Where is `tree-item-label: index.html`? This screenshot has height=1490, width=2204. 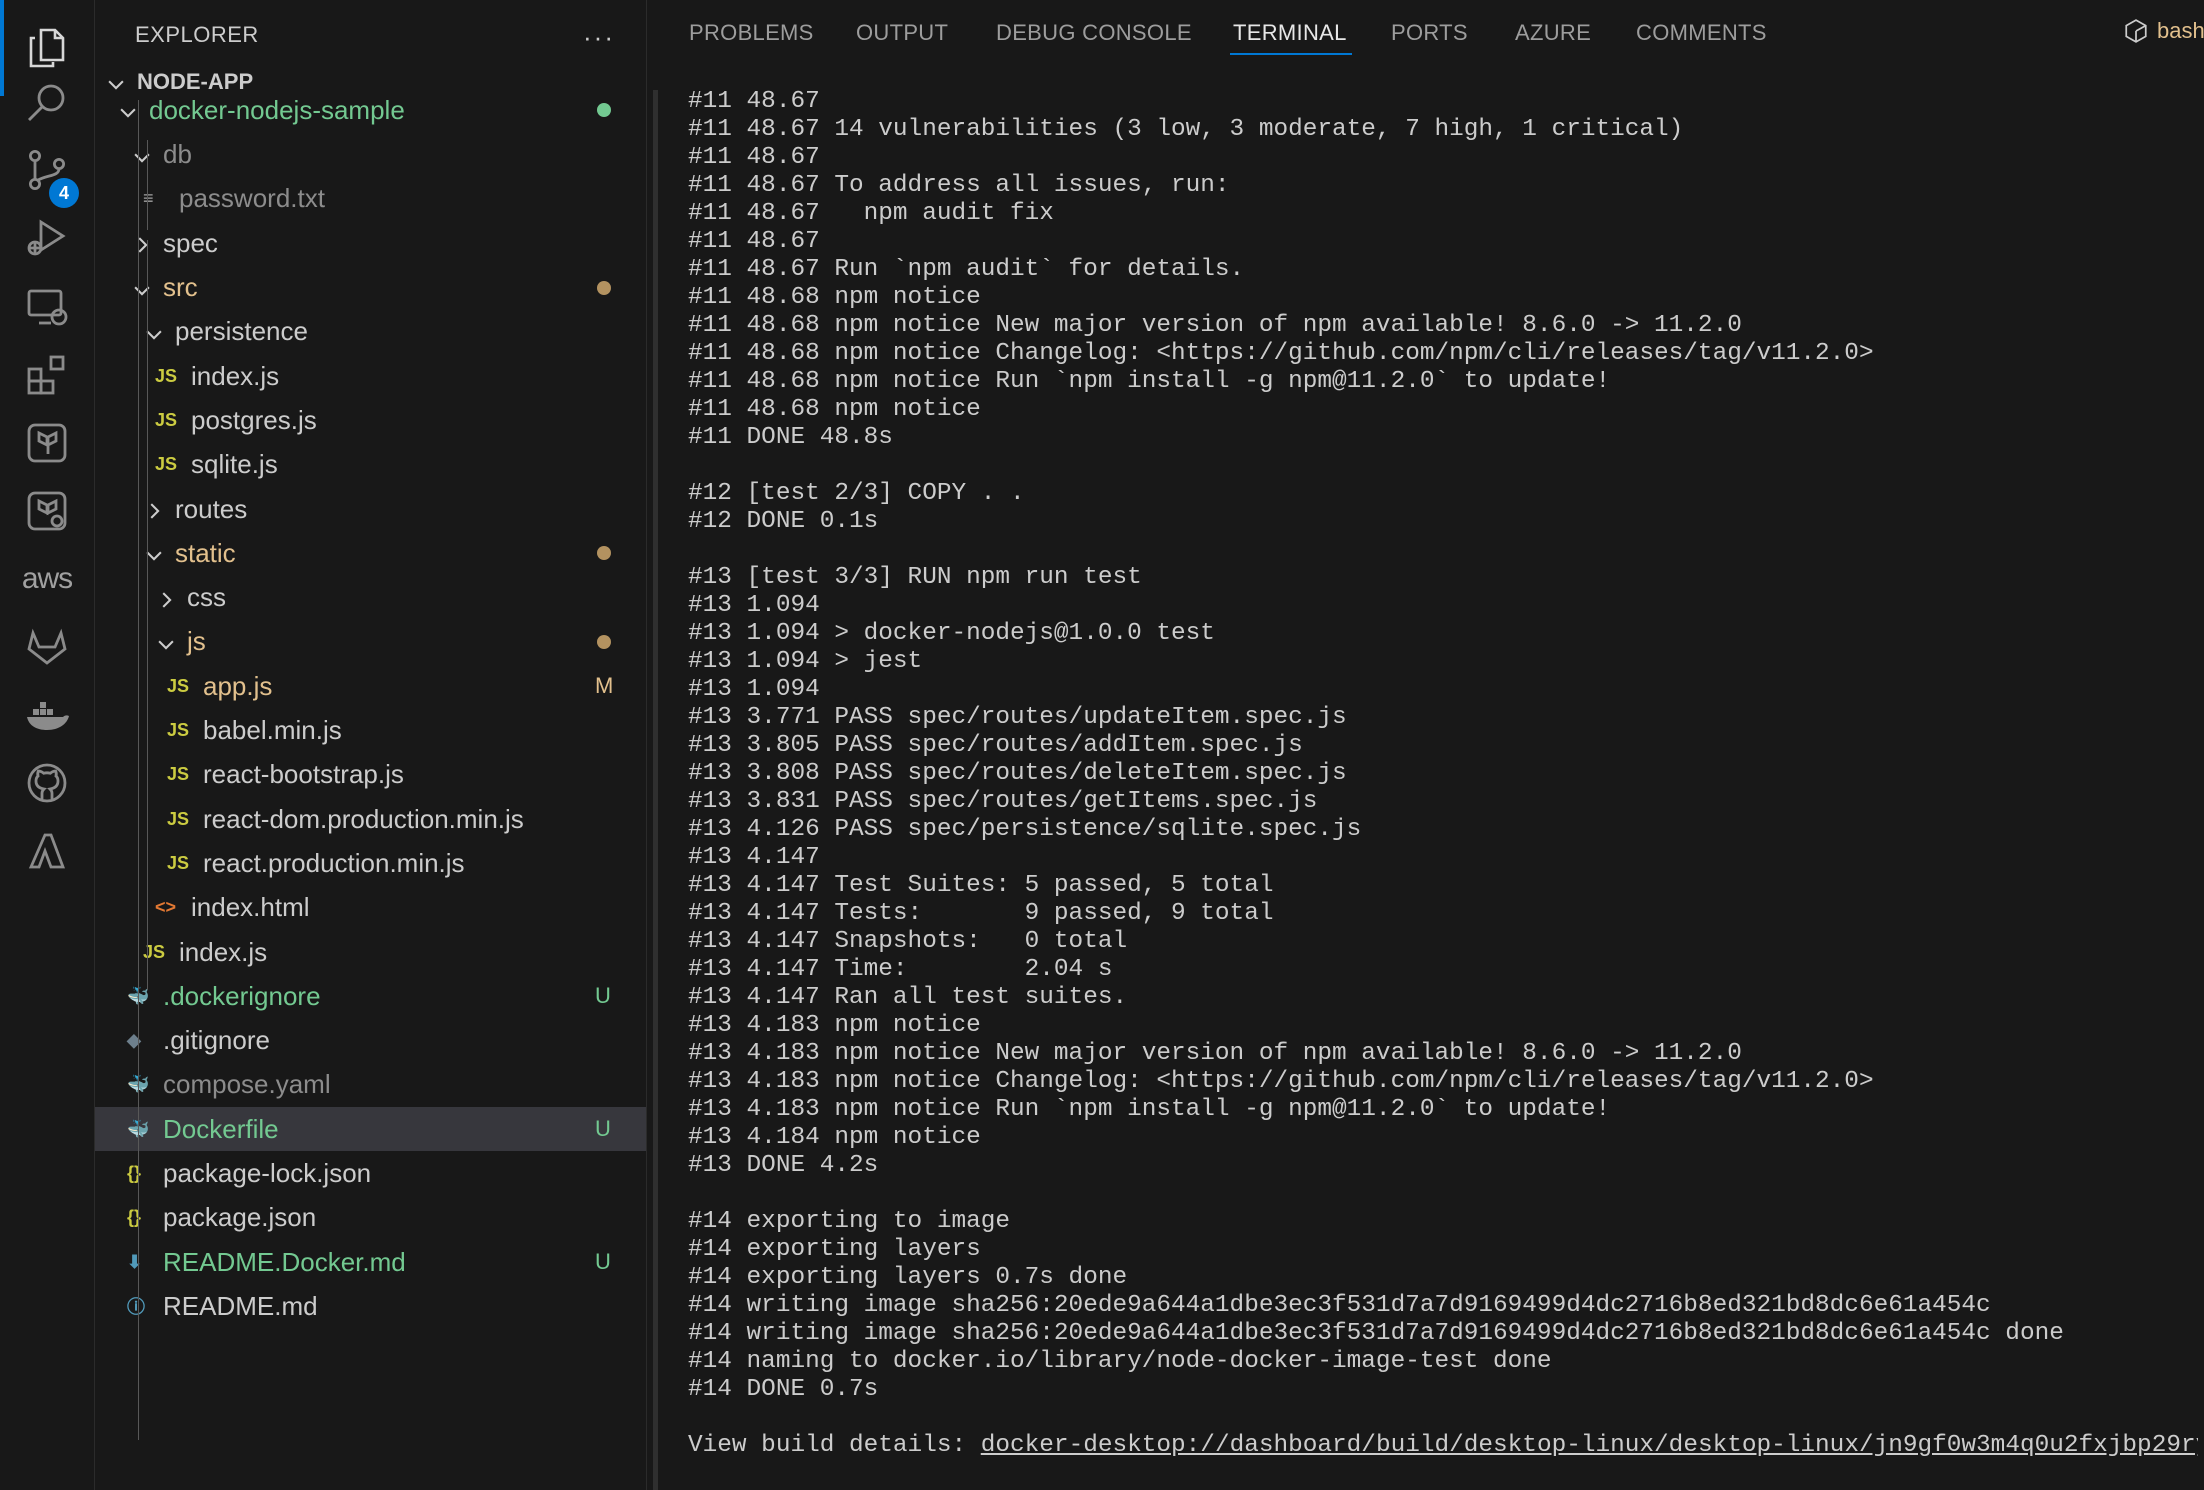 tree-item-label: index.html is located at coordinates (250, 907).